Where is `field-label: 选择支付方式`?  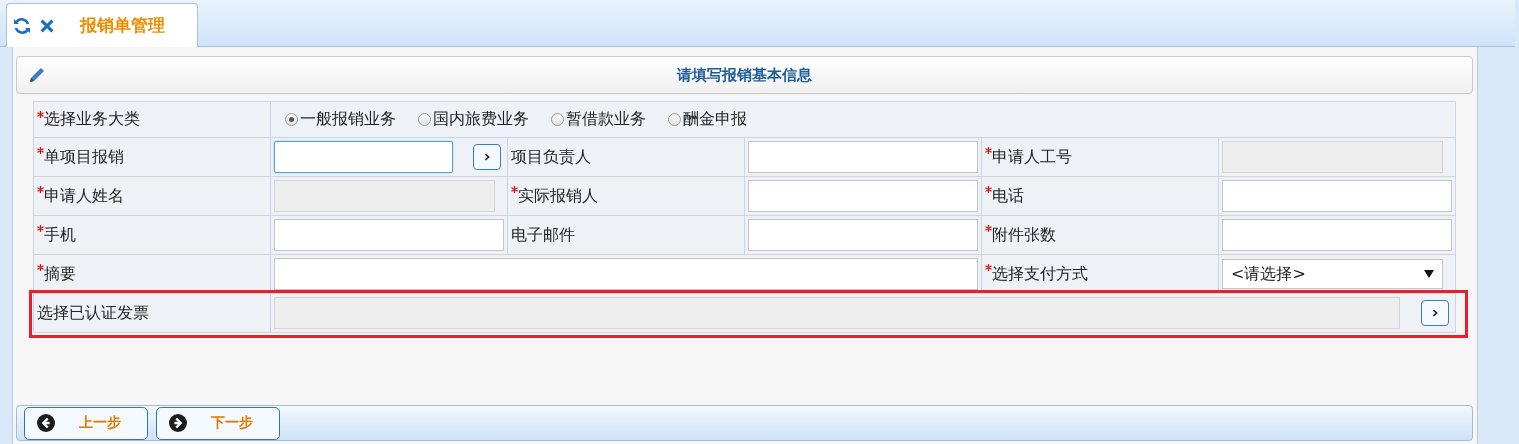
field-label: 选择支付方式 is located at coordinates (1040, 274).